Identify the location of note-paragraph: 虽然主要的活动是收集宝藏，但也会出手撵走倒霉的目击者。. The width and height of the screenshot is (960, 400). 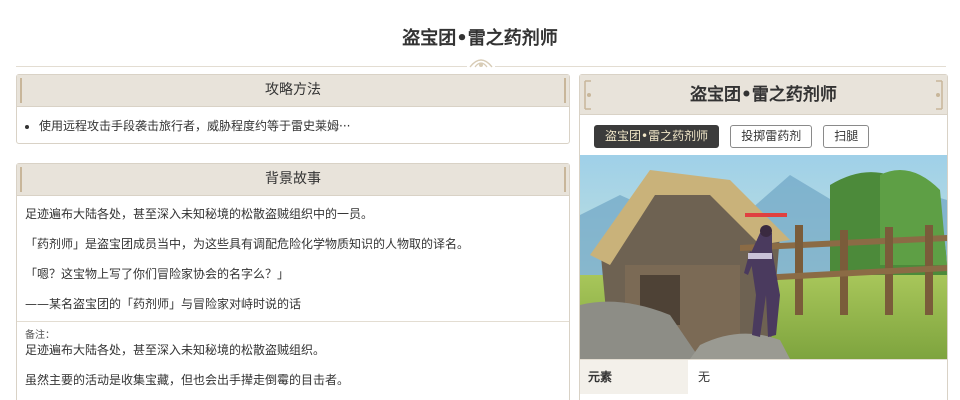
(187, 380).